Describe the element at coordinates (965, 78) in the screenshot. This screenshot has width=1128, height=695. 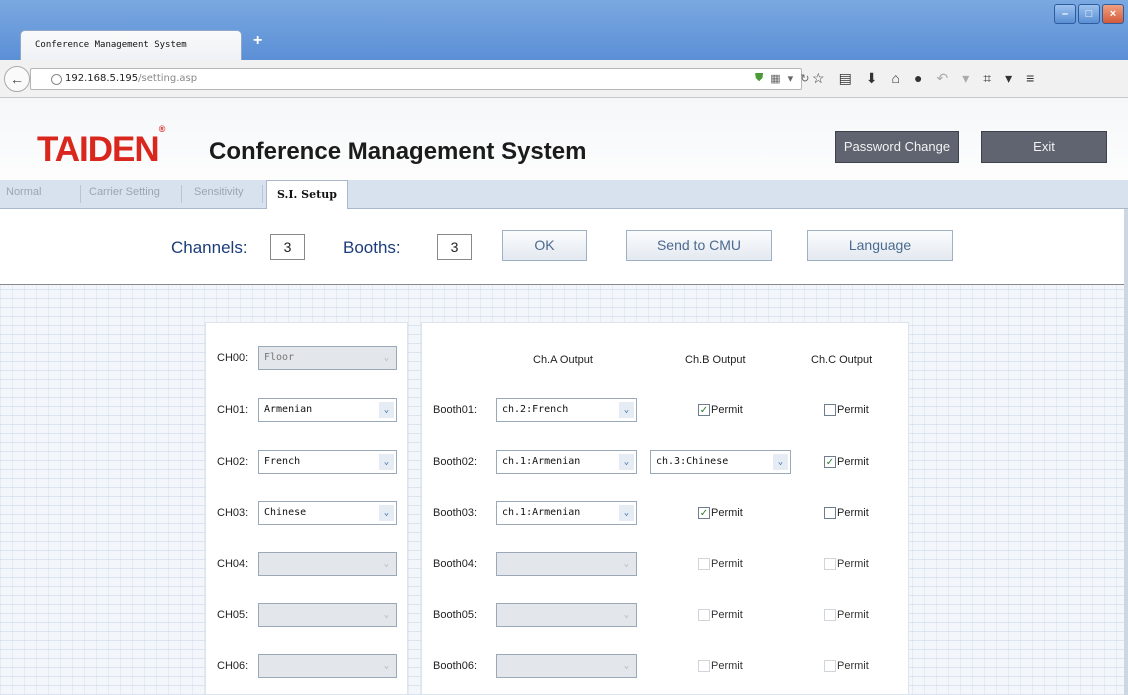
I see `undo-dropdown-icon: ▾` at that location.